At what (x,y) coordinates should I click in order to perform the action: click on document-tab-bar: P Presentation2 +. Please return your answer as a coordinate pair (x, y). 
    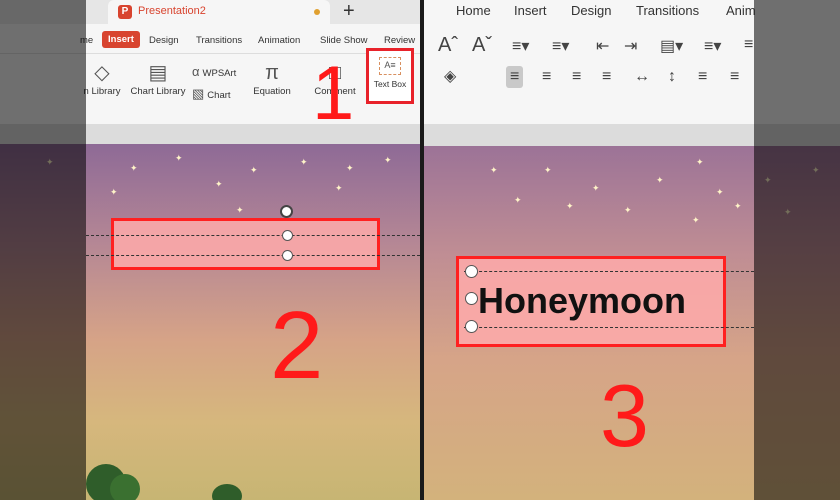
    Looking at the image, I should click on (210, 12).